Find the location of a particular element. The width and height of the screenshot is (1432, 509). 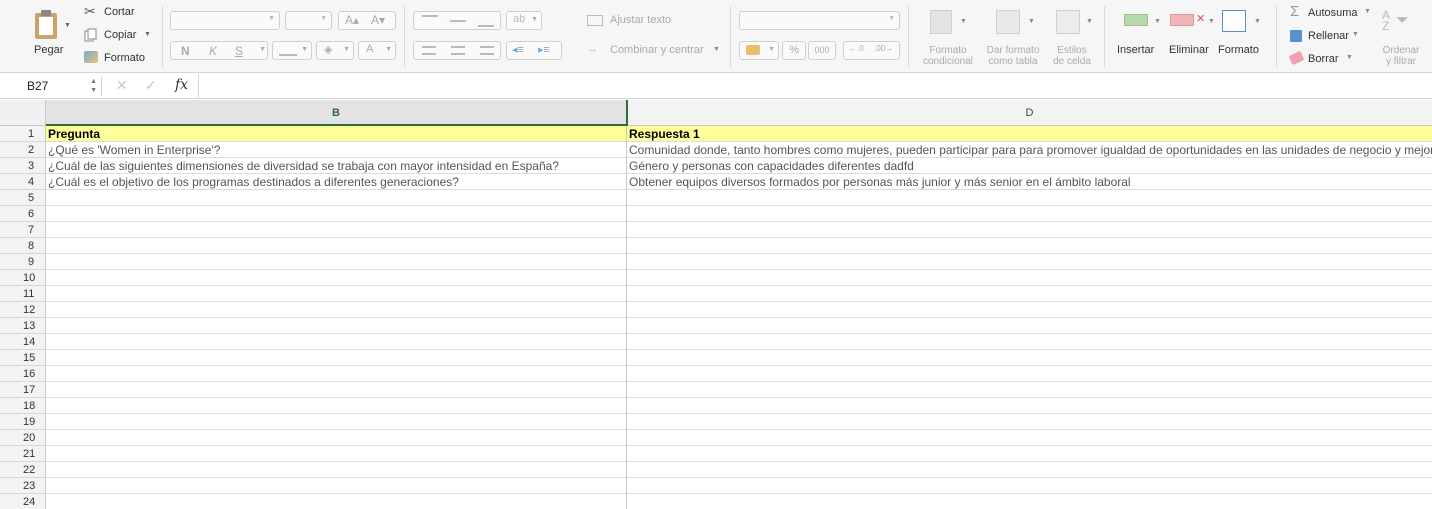

cell-styles-button: ▼ Estilos de celda is located at coordinates (1072, 39).